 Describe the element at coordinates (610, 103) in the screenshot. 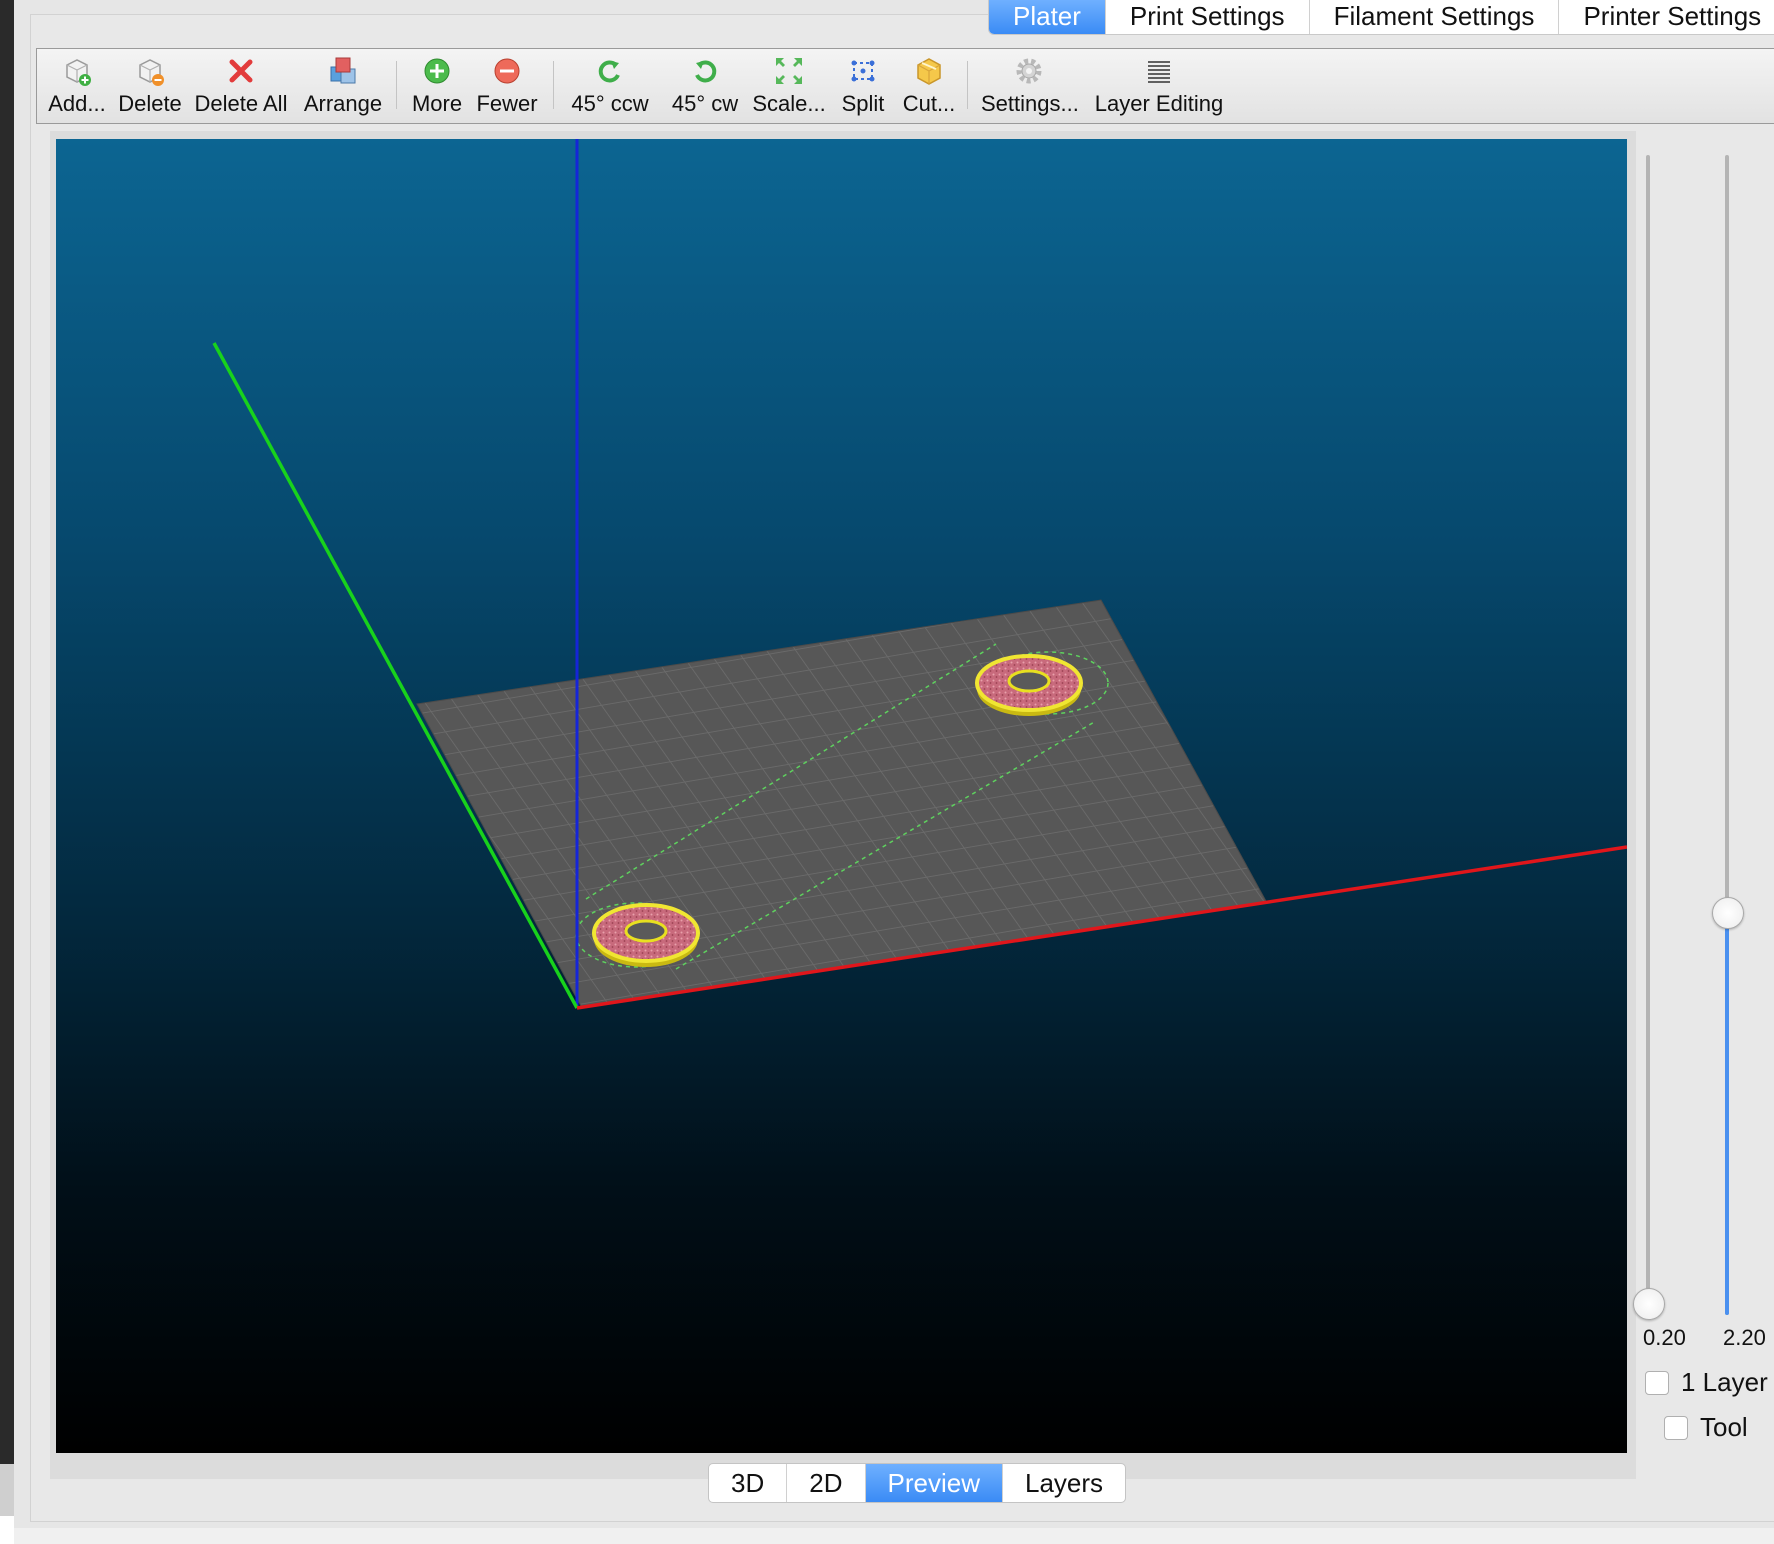

I see `rotate-ccw-label: 45° ccw` at that location.